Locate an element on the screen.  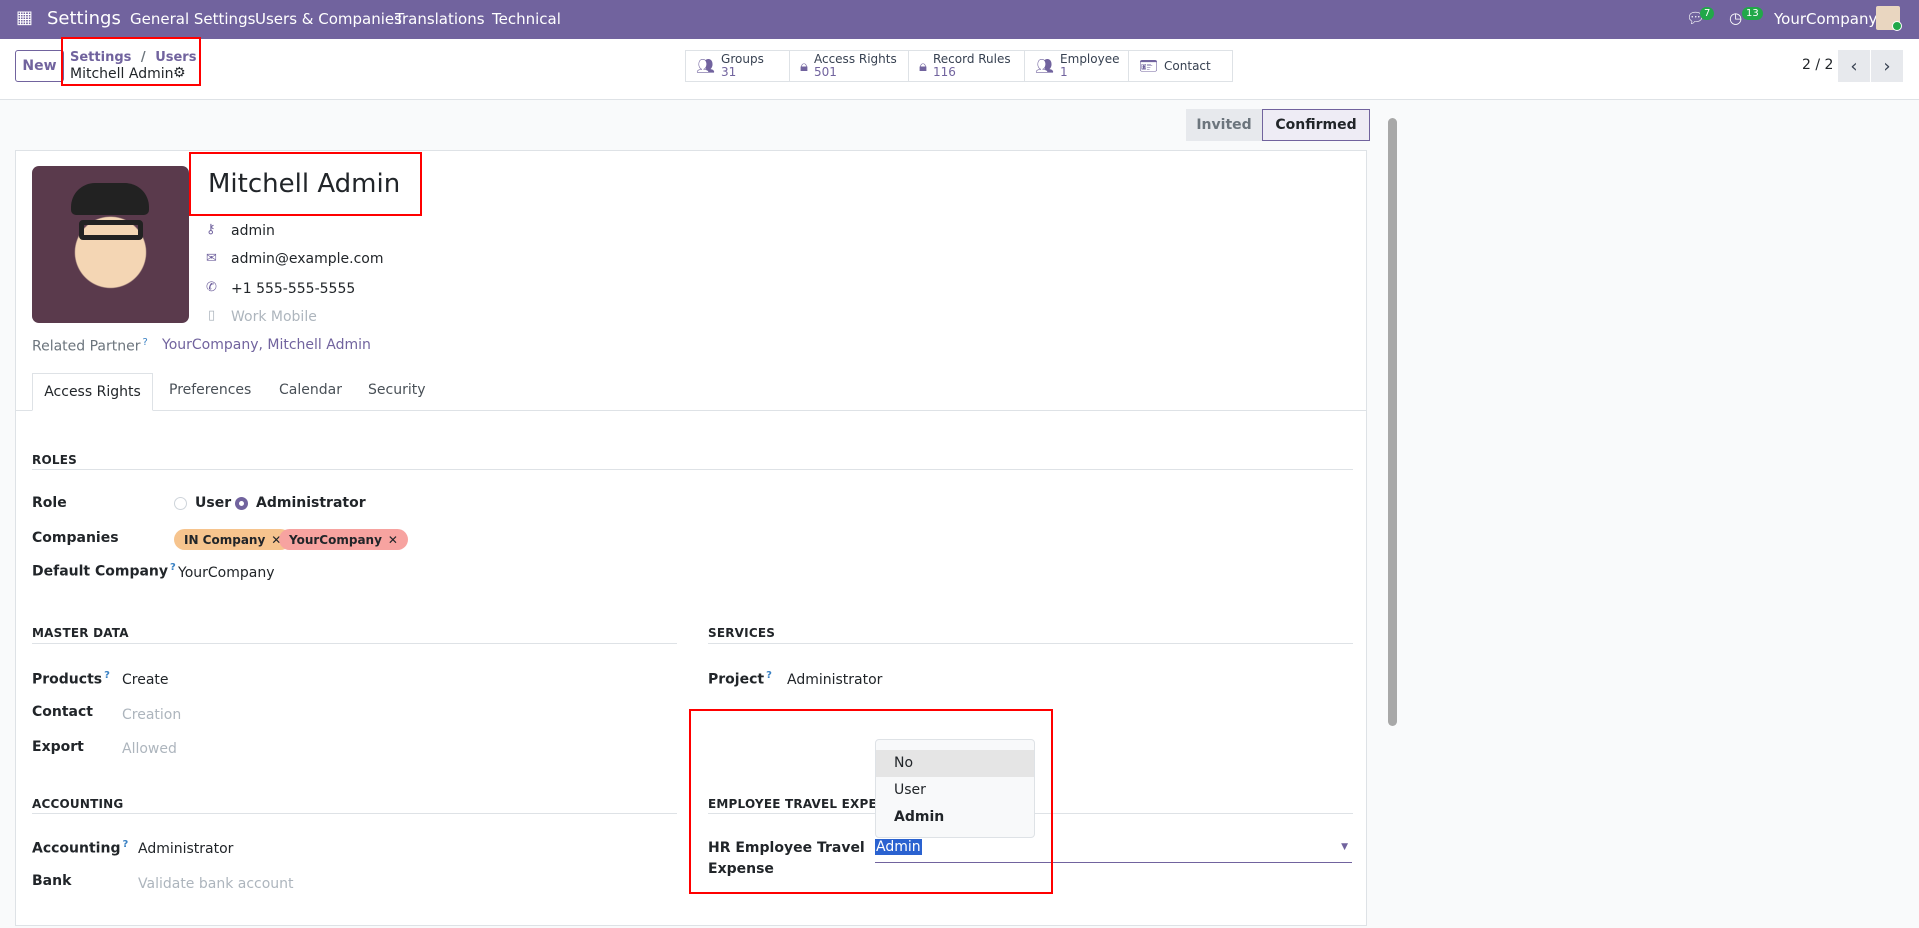
products-label: Products? is located at coordinates (71, 679).